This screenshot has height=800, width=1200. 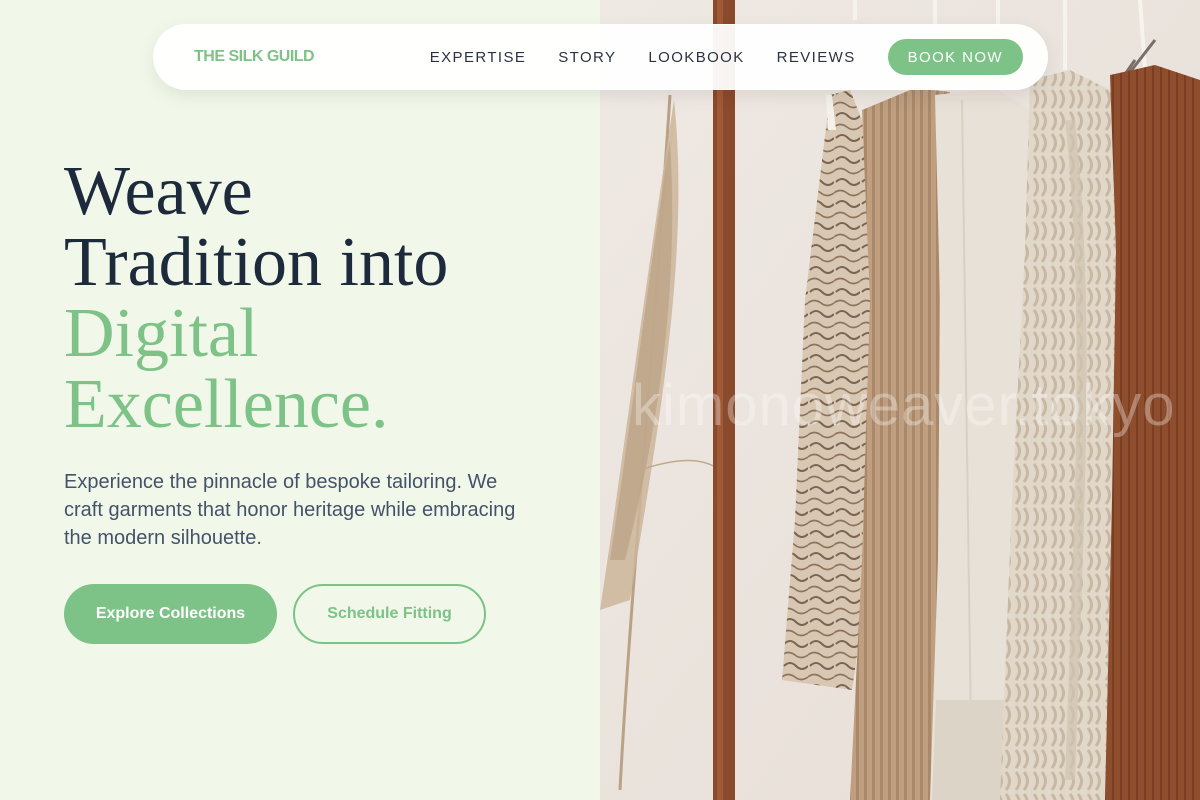 I want to click on nav-link-story: STORY, so click(x=587, y=57).